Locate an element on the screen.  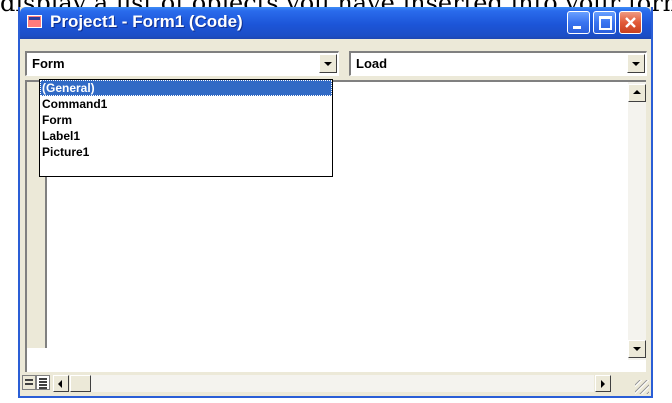
scroll-left-button is located at coordinates (61, 383).